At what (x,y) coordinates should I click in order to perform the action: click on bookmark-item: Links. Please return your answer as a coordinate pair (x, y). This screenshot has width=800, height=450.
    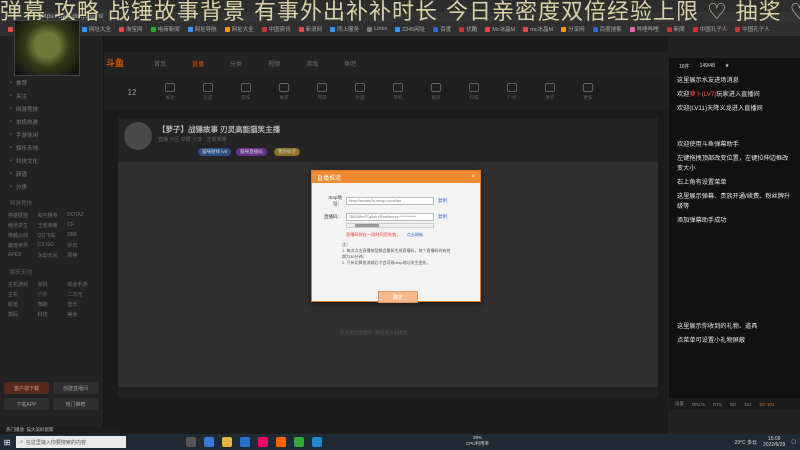
    Looking at the image, I should click on (377, 29).